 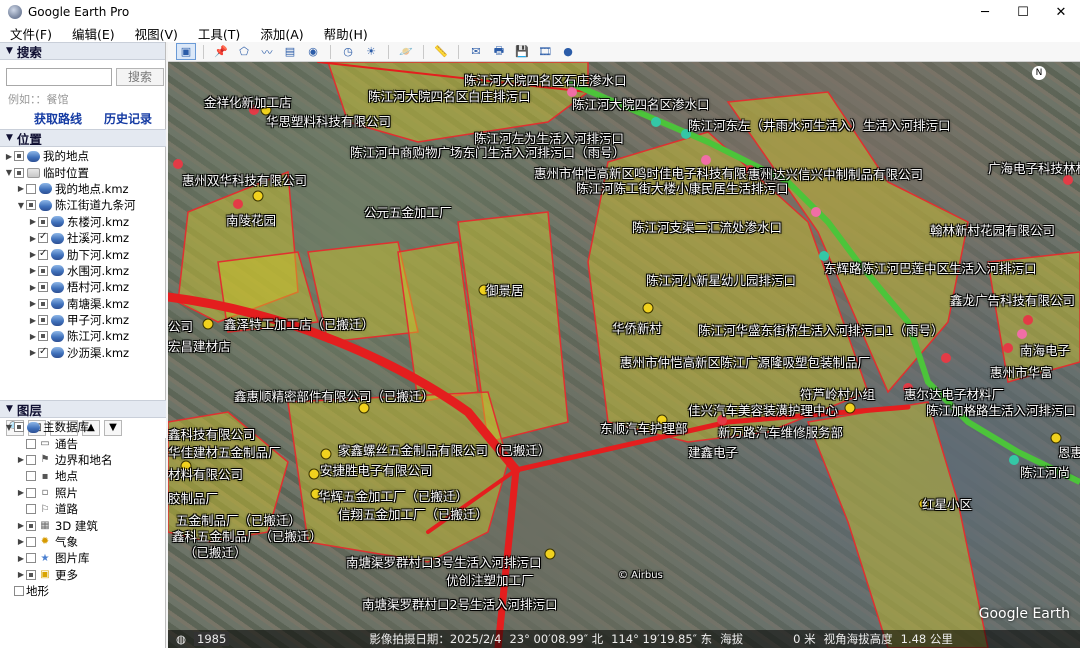 I want to click on map-label: 东顺汽车护理部, so click(x=644, y=427).